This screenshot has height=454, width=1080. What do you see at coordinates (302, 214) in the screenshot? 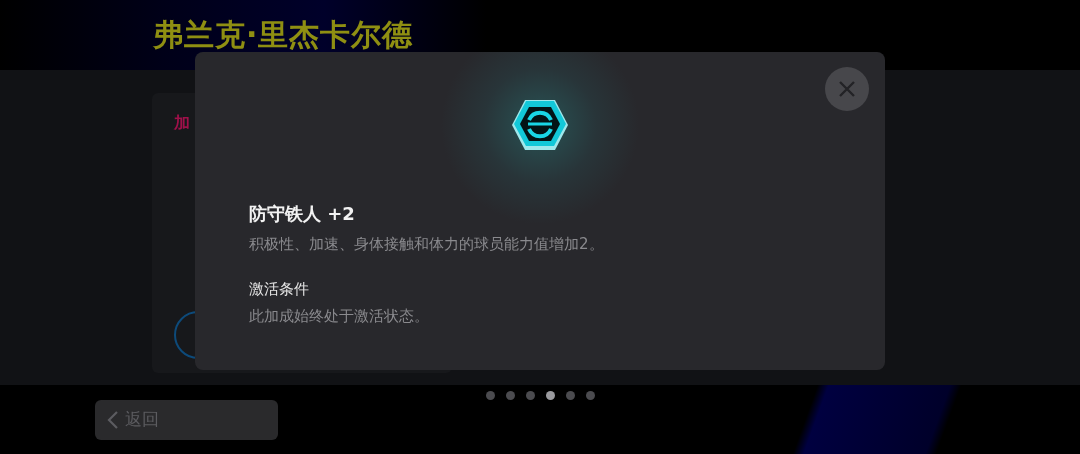
I see `bonus-title: 防守铁人 +2` at bounding box center [302, 214].